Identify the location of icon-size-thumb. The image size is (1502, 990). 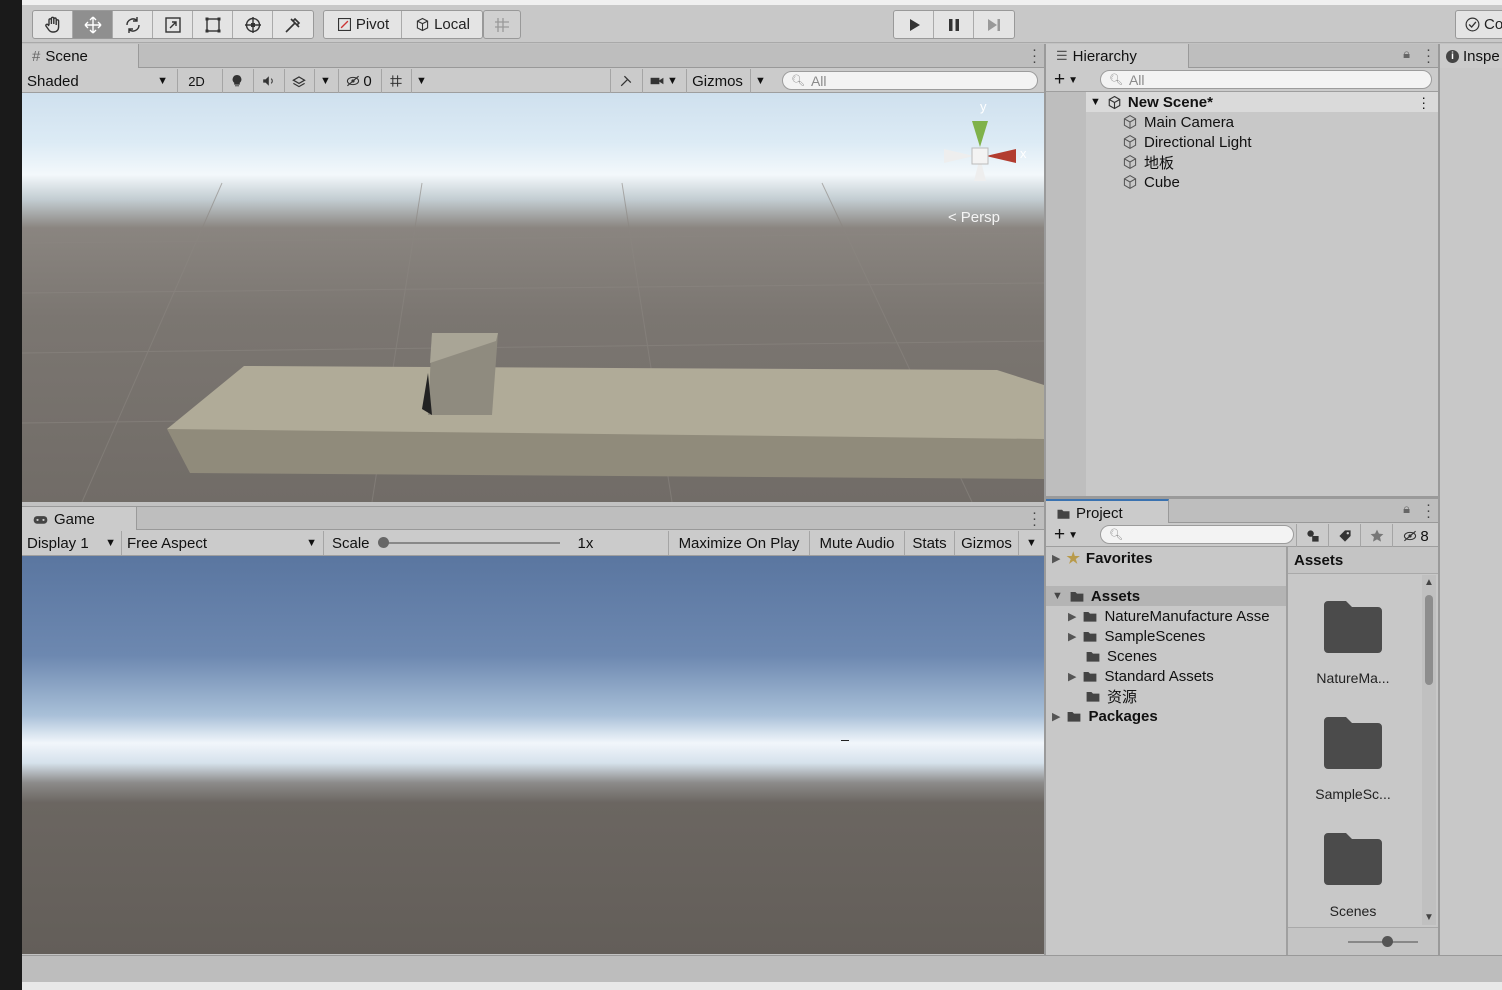
(1387, 941).